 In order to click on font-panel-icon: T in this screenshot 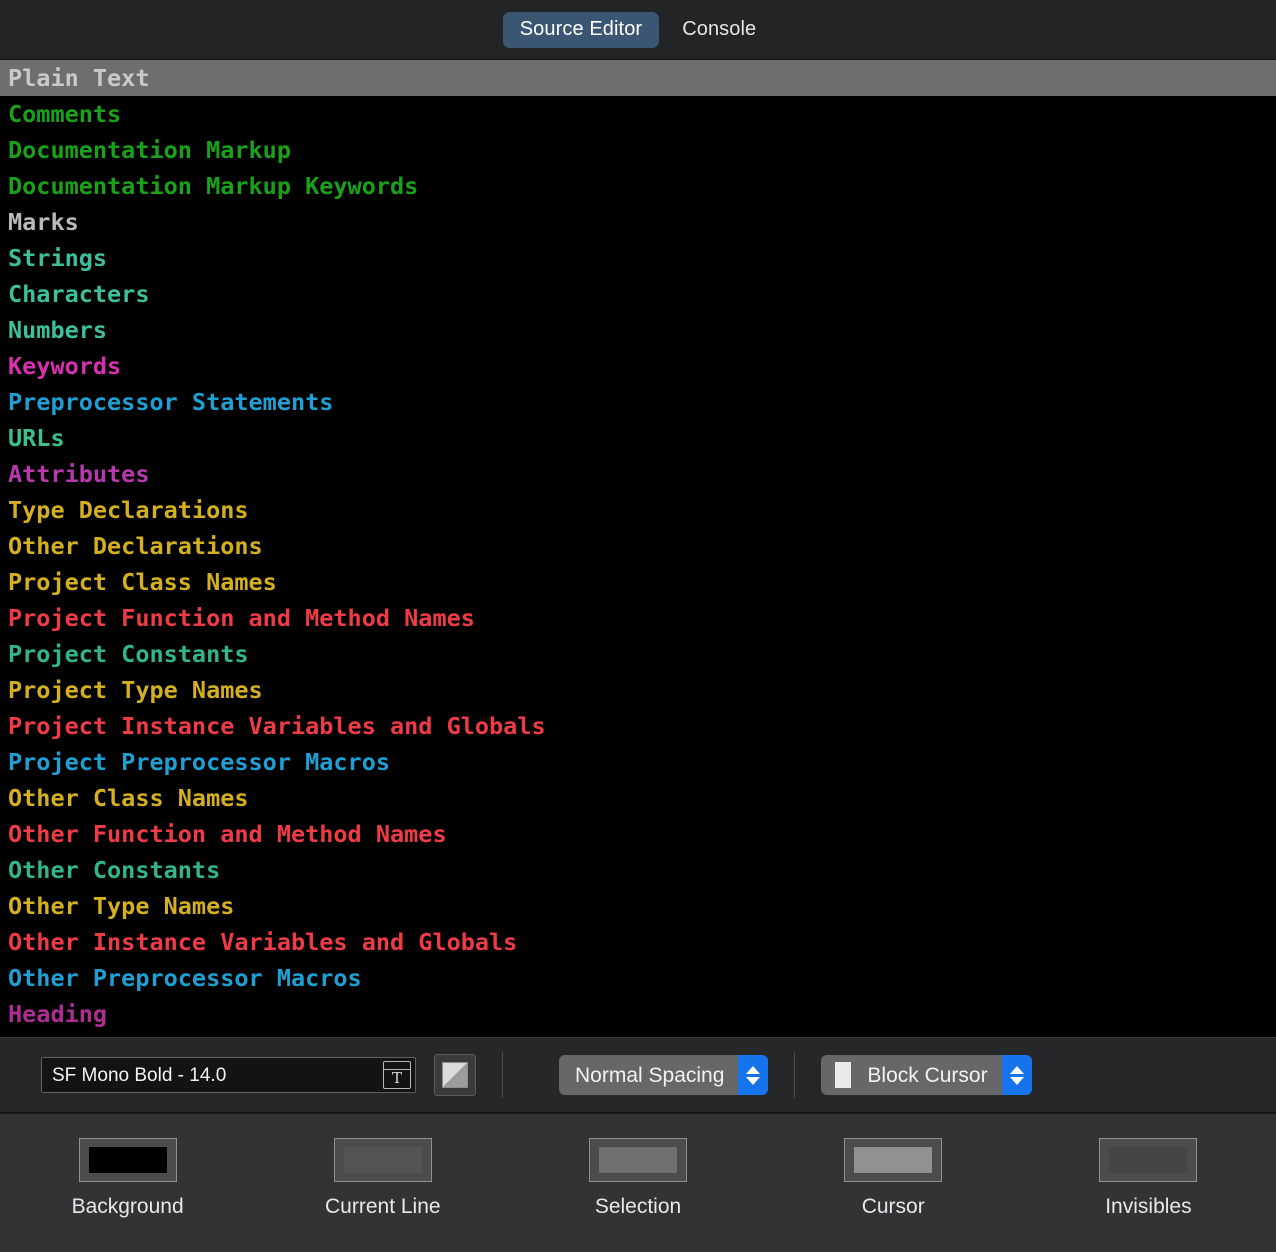, I will do `click(397, 1075)`.